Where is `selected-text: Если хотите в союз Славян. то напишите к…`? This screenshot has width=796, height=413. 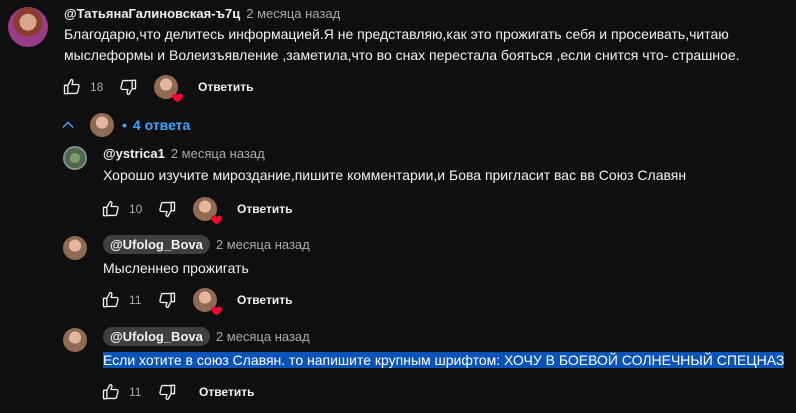 selected-text: Если хотите в союз Славян. то напишите к… is located at coordinates (444, 360).